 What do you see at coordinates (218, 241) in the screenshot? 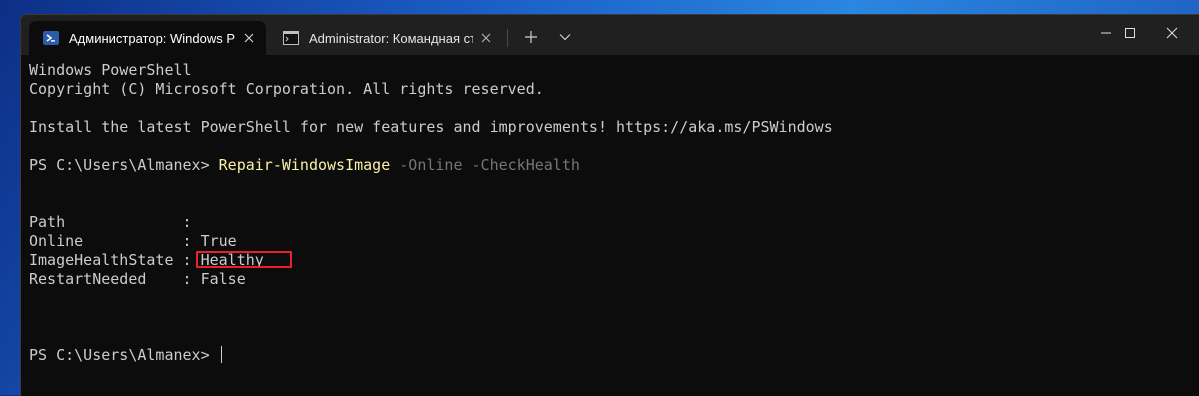
I see `output-value: True` at bounding box center [218, 241].